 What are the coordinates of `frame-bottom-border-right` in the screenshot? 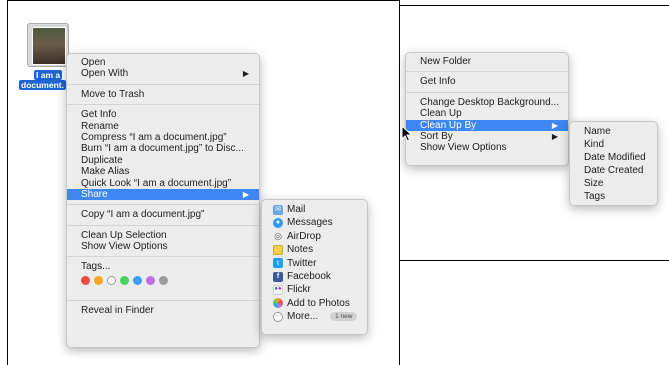 It's located at (534, 260).